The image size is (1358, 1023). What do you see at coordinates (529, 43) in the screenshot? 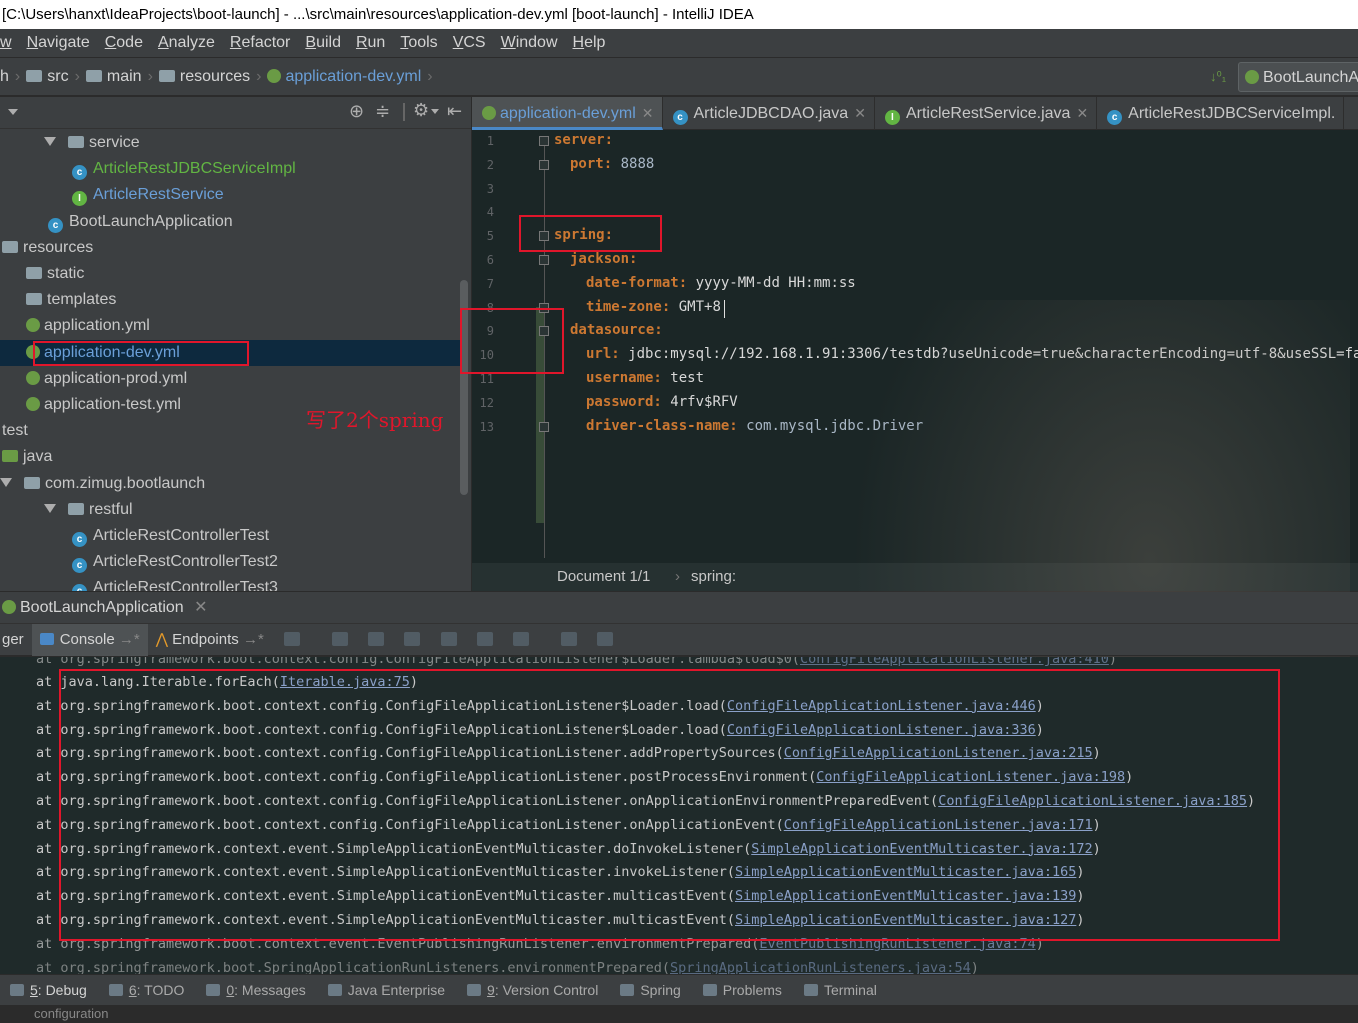
I see `menu-item-9: Window` at bounding box center [529, 43].